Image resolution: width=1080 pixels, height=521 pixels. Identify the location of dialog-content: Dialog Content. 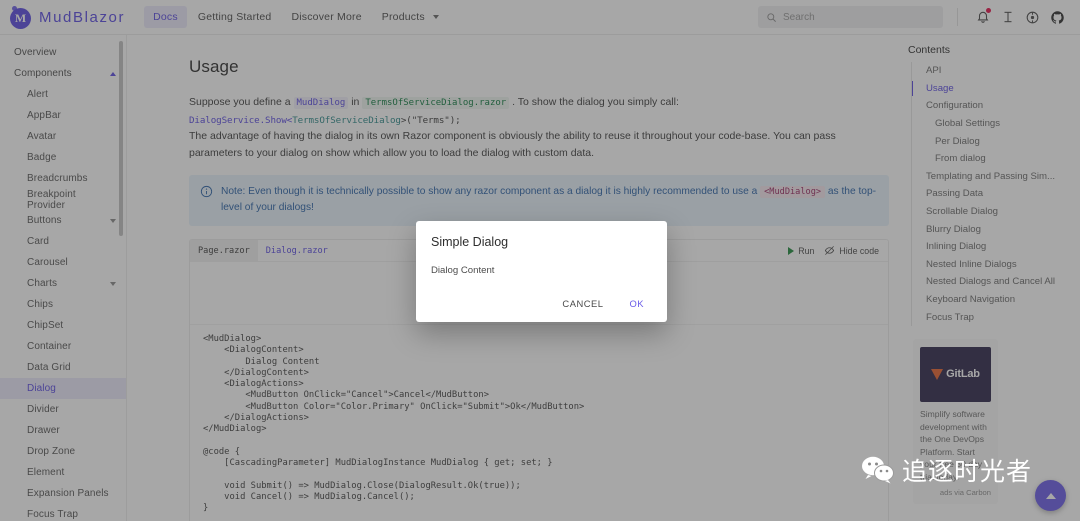
(463, 270).